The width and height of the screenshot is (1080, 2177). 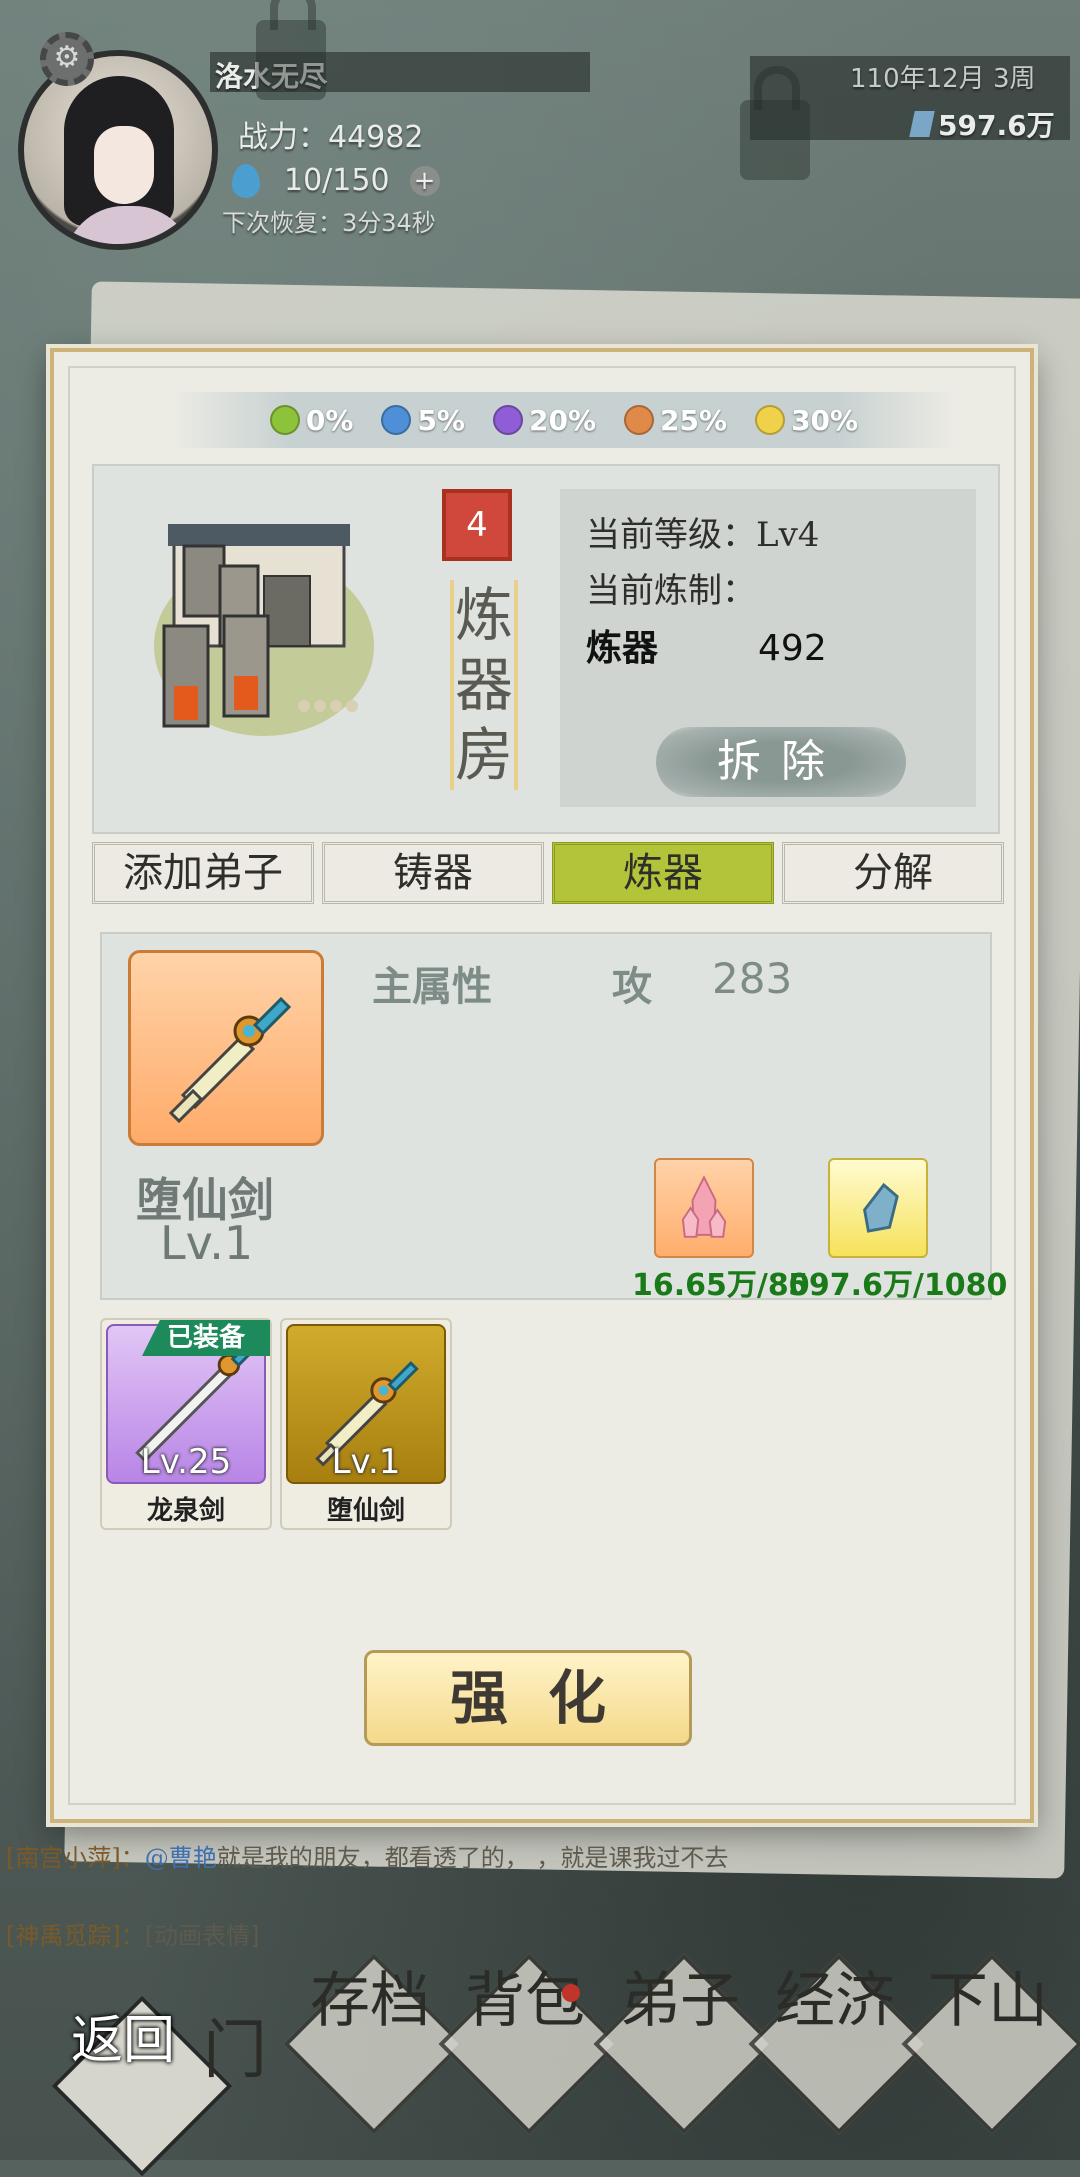 I want to click on equipped-badge: 已装备, so click(x=206, y=1338).